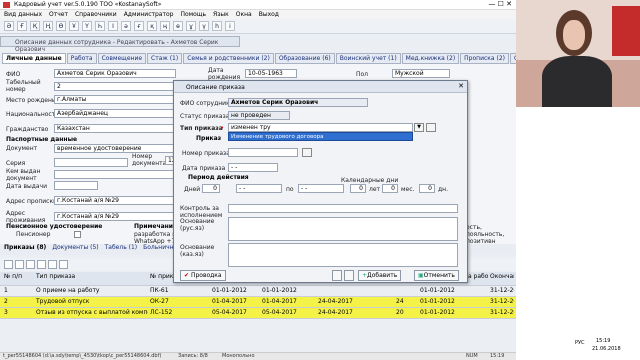  I want to click on doc-field: временное удостоверение, so click(115, 148).